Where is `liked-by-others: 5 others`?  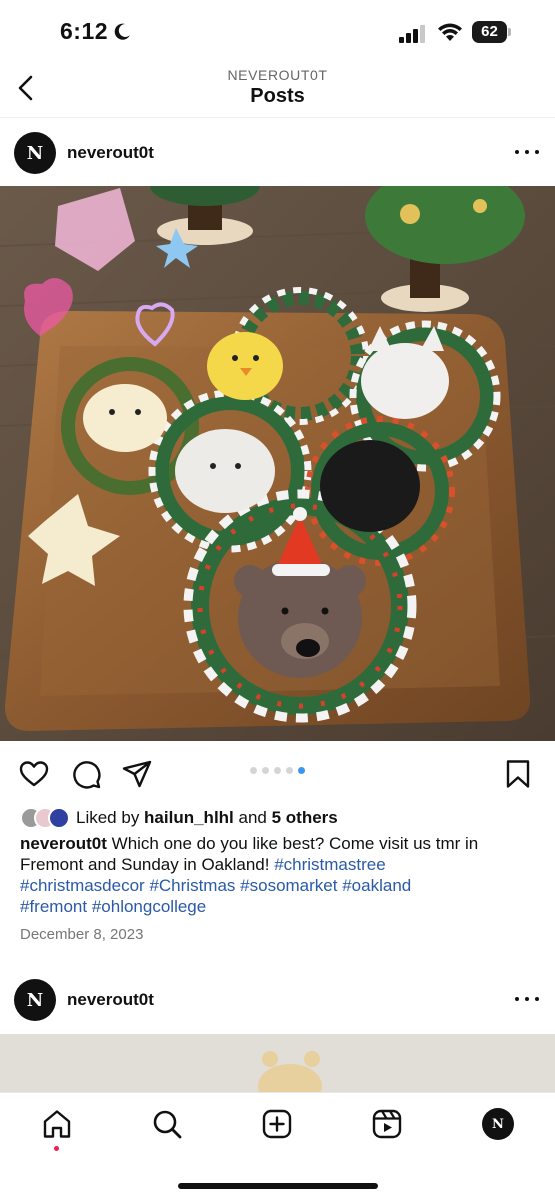 liked-by-others: 5 others is located at coordinates (305, 817).